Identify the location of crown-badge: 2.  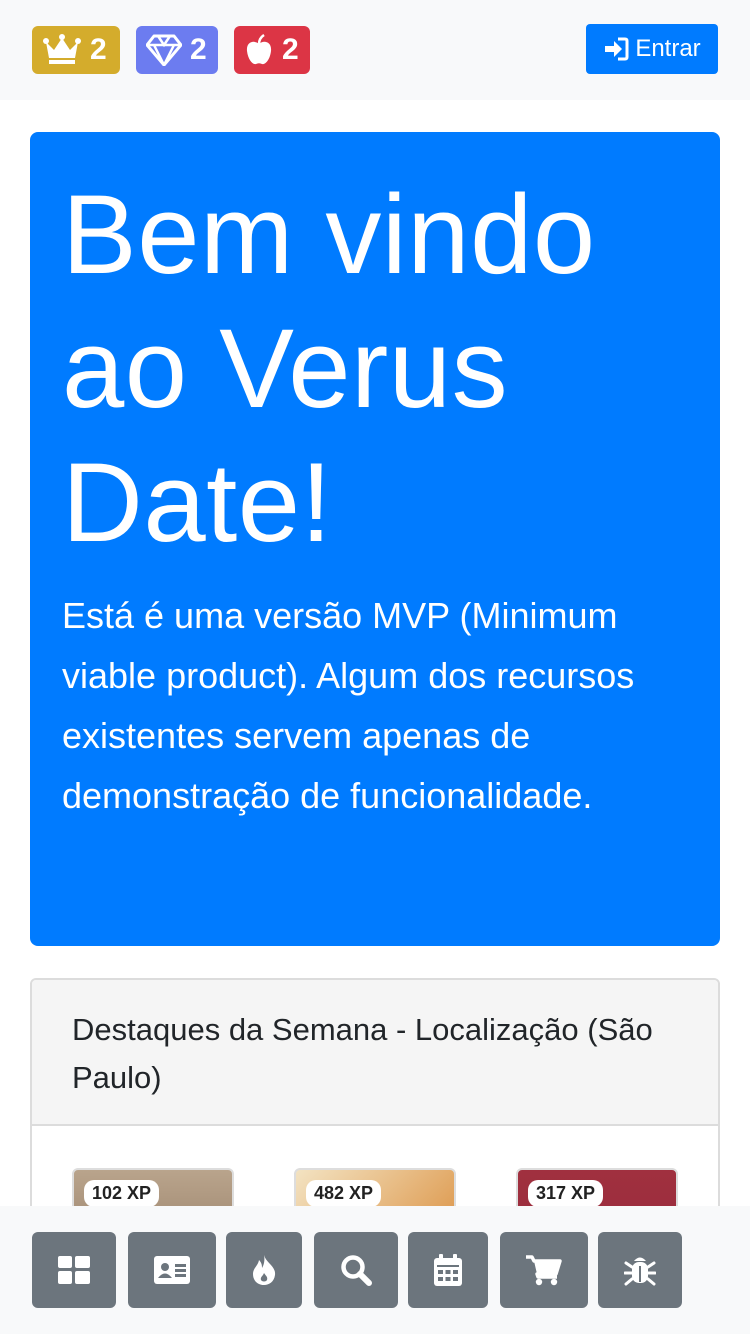
(76, 50).